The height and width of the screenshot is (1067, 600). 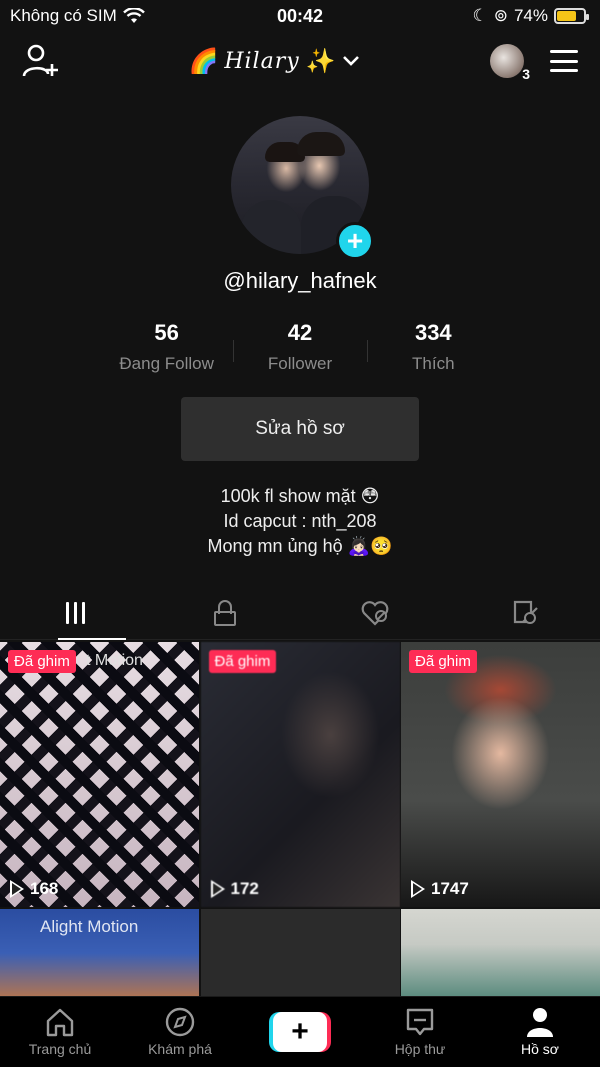 What do you see at coordinates (433, 332) in the screenshot?
I see `stat-value: 334` at bounding box center [433, 332].